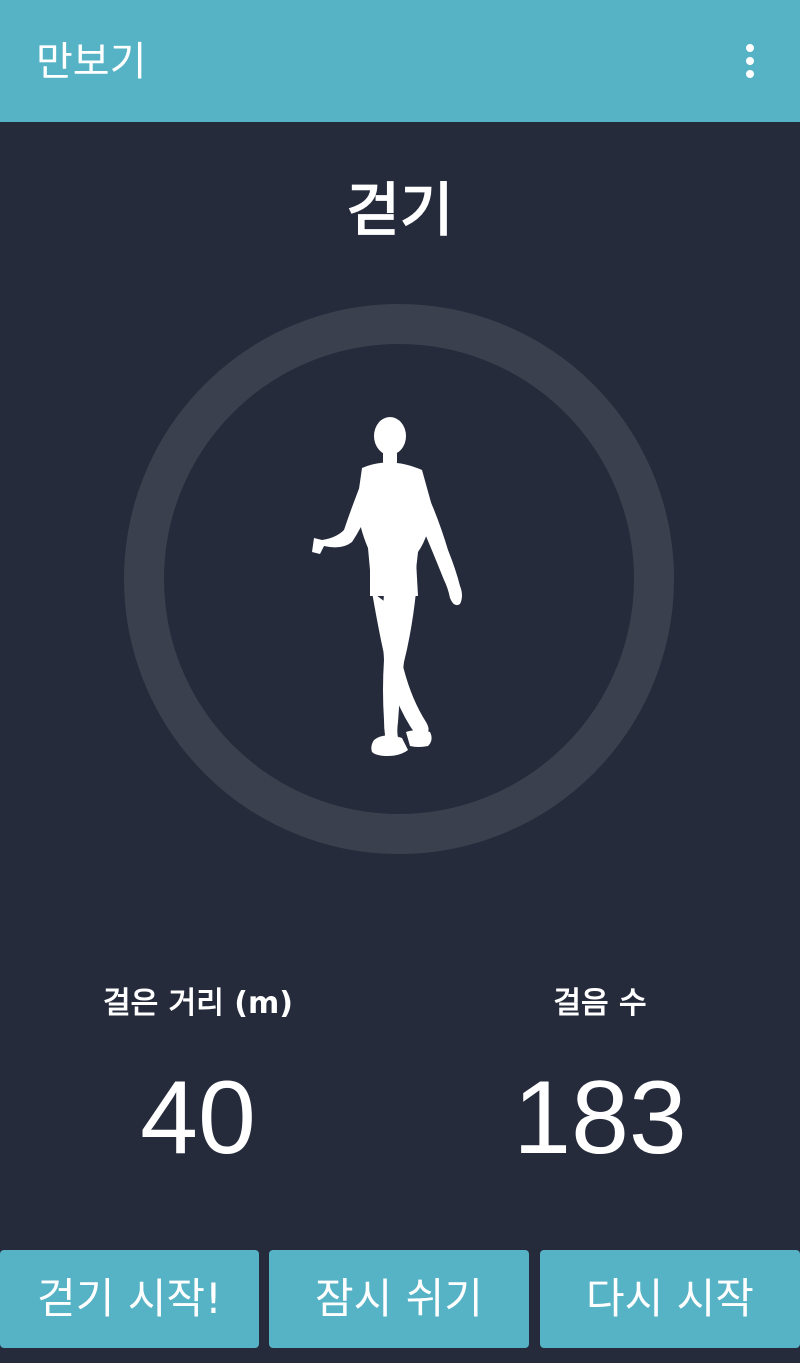 Image resolution: width=800 pixels, height=1363 pixels. Describe the element at coordinates (399, 1299) in the screenshot. I see `pause-button: 잠시 쉬기` at that location.